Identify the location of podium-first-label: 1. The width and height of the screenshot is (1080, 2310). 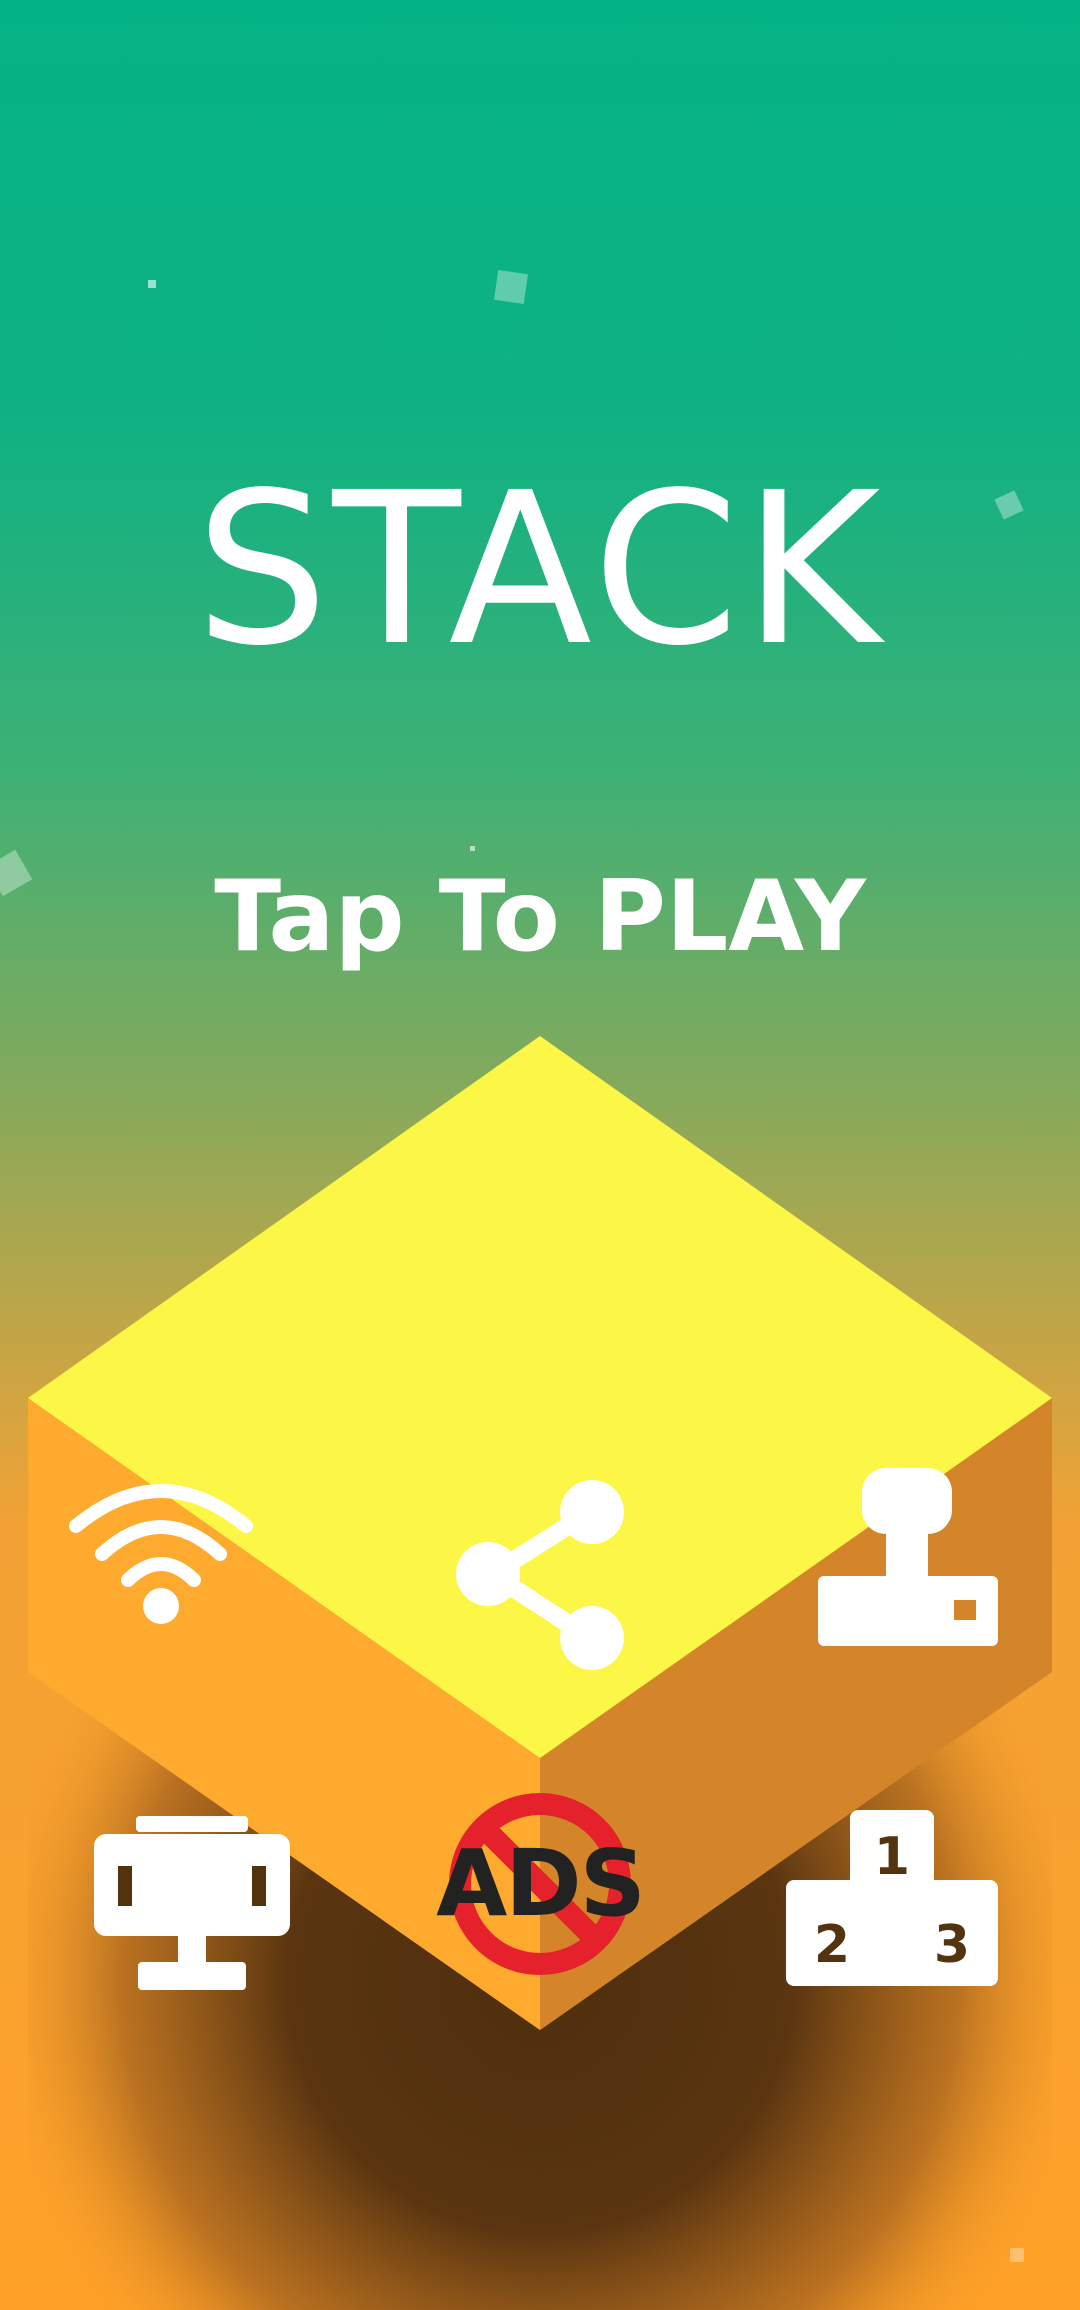
(892, 1857).